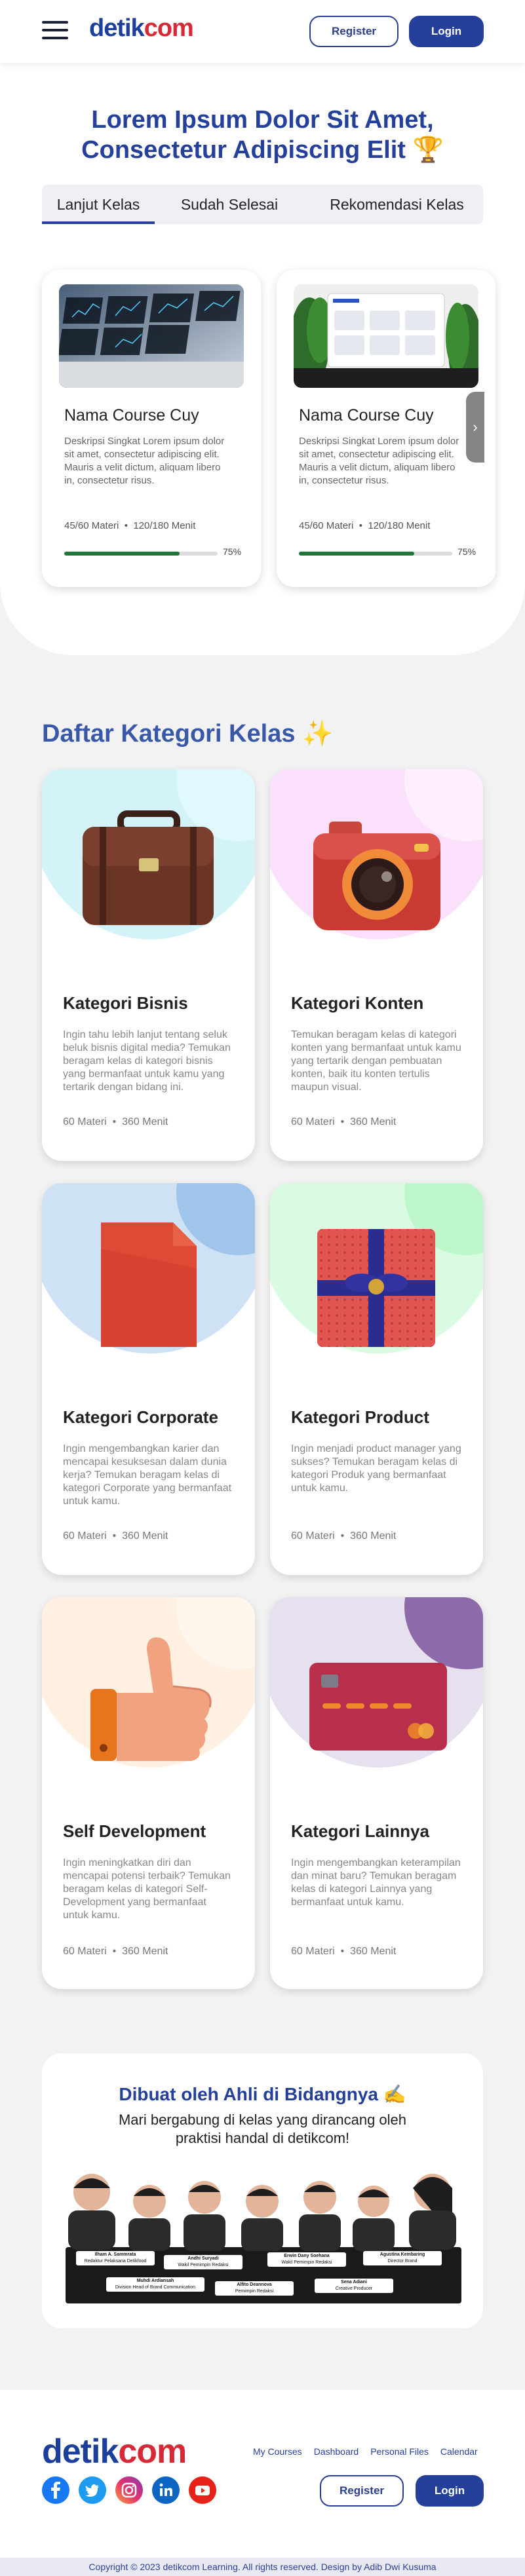 The height and width of the screenshot is (2576, 525). I want to click on course-progress-bar, so click(141, 554).